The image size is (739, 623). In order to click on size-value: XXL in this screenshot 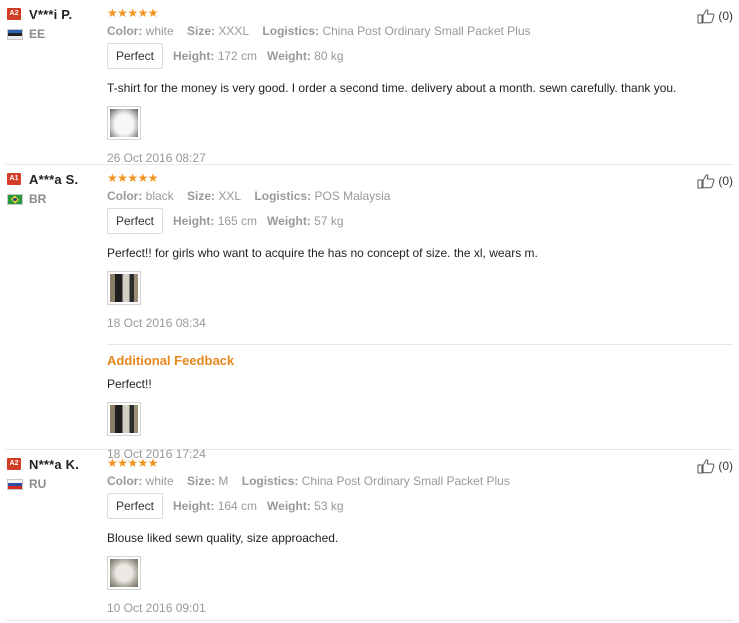, I will do `click(230, 196)`.